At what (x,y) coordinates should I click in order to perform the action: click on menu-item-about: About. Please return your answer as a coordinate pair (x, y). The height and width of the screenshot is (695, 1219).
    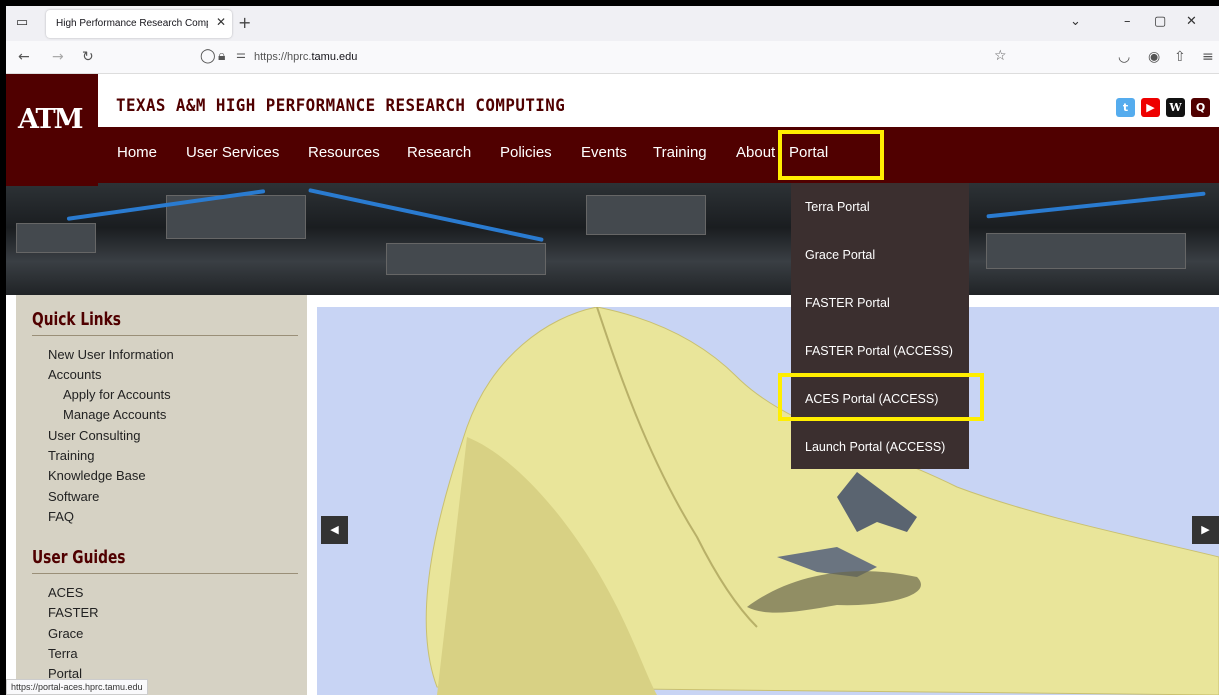
    Looking at the image, I should click on (755, 152).